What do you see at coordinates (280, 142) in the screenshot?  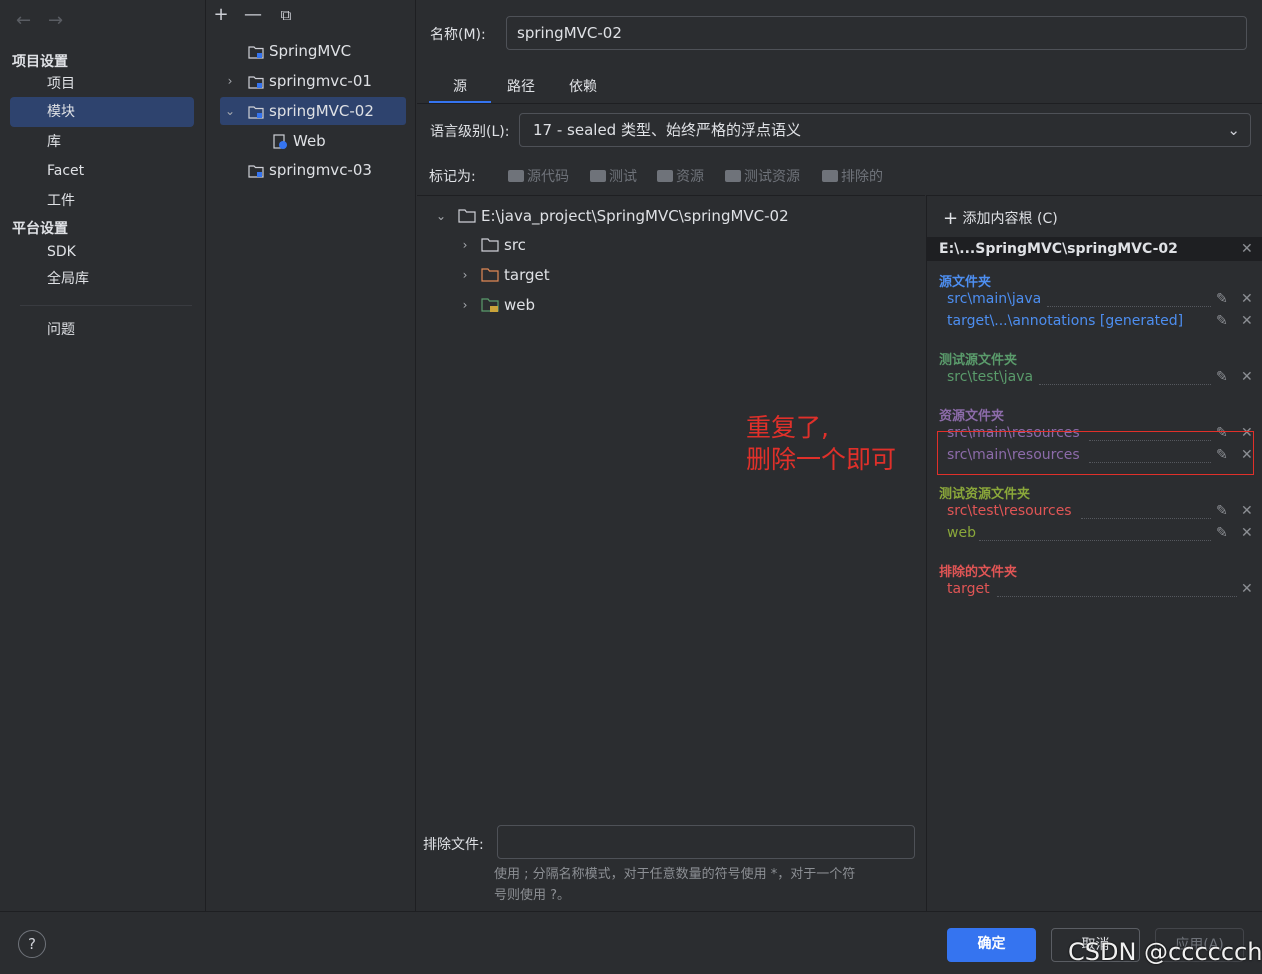 I see `web-facet-icon` at bounding box center [280, 142].